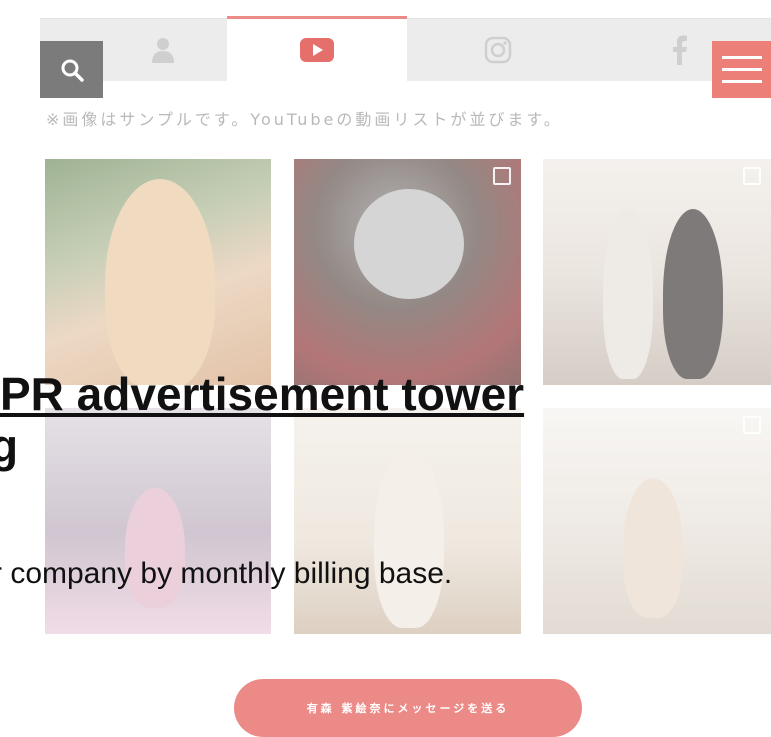  I want to click on sample-note: ※画像はサンプルです。YouTubeの動画リストが並びます。, so click(304, 119).